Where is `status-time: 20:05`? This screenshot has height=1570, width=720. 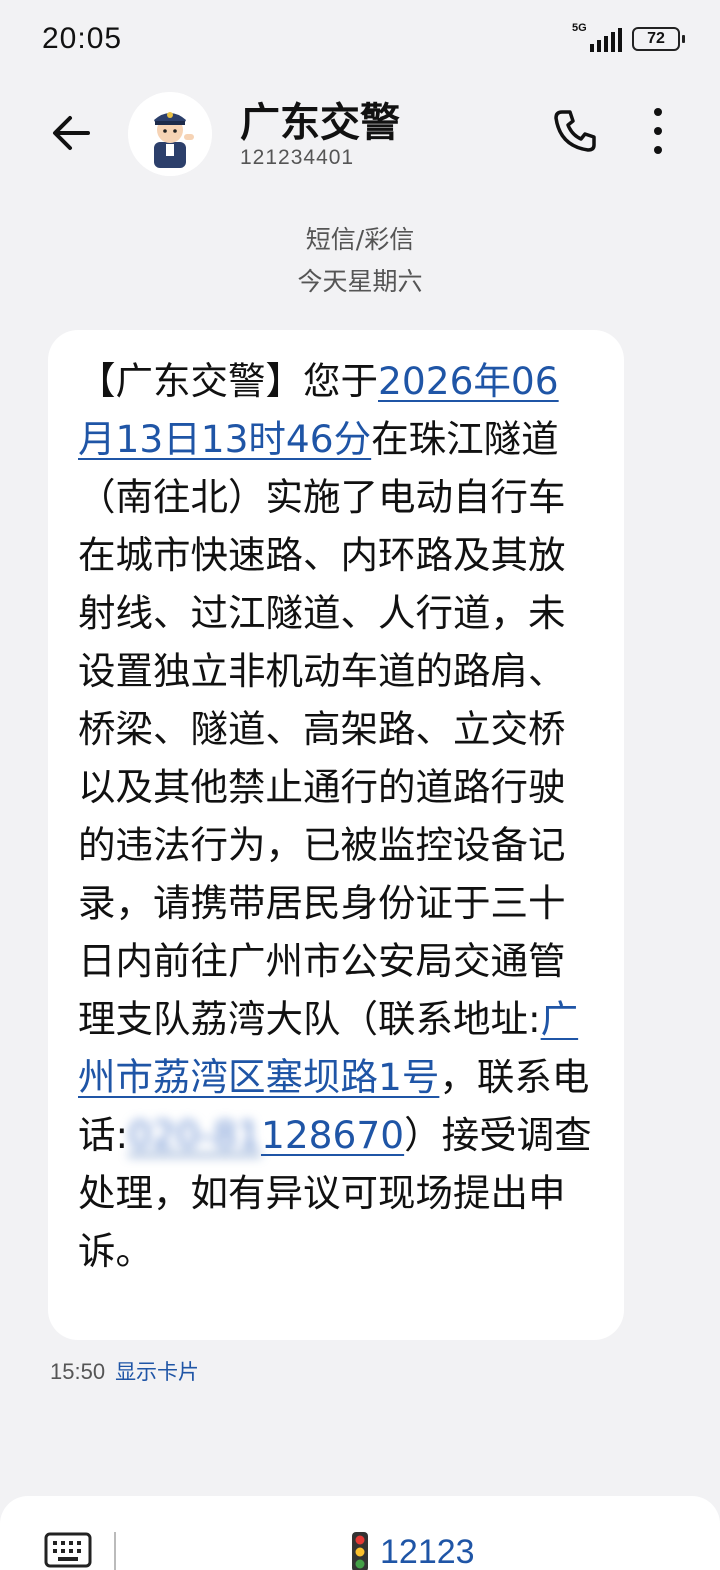 status-time: 20:05 is located at coordinates (82, 38).